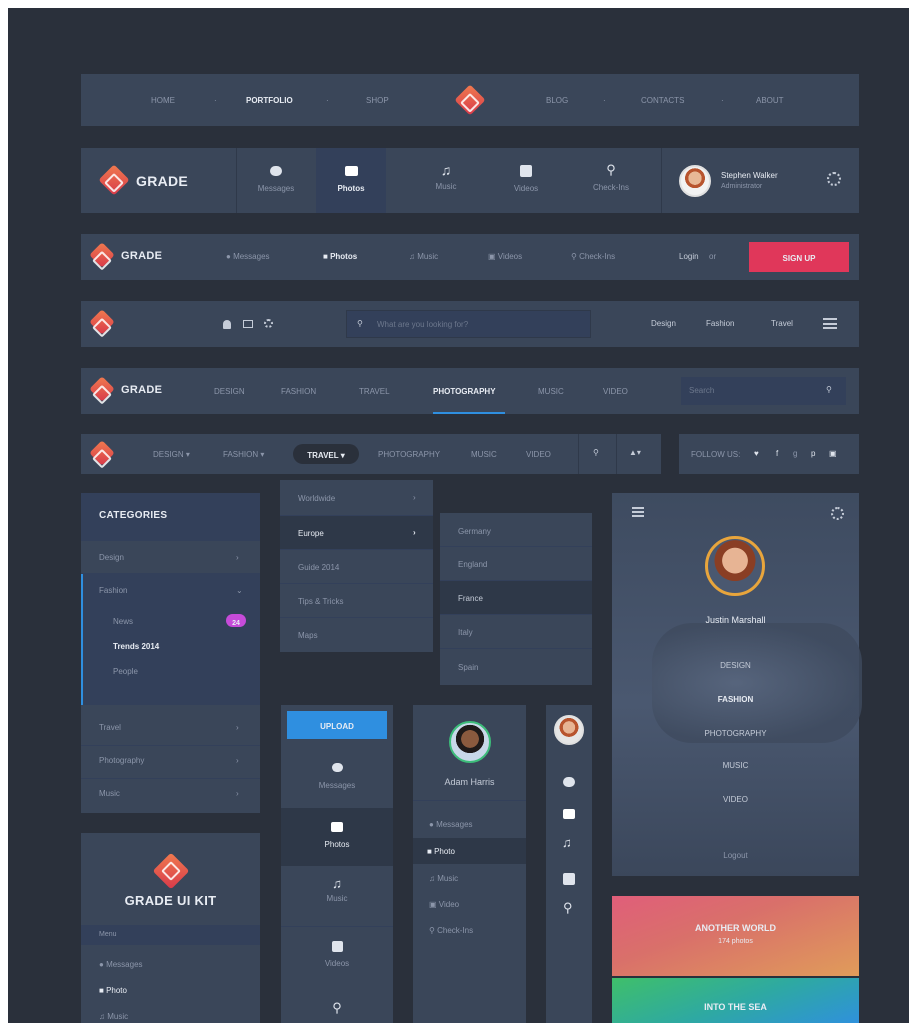  Describe the element at coordinates (125, 671) in the screenshot. I see `subcategory-people: People` at that location.